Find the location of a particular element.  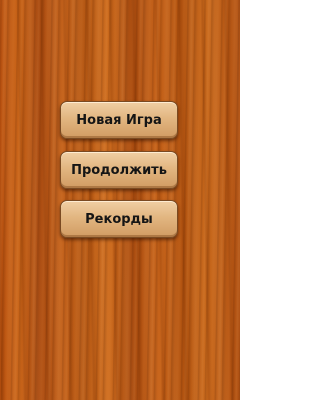

continue-button: Продолжить is located at coordinates (119, 170).